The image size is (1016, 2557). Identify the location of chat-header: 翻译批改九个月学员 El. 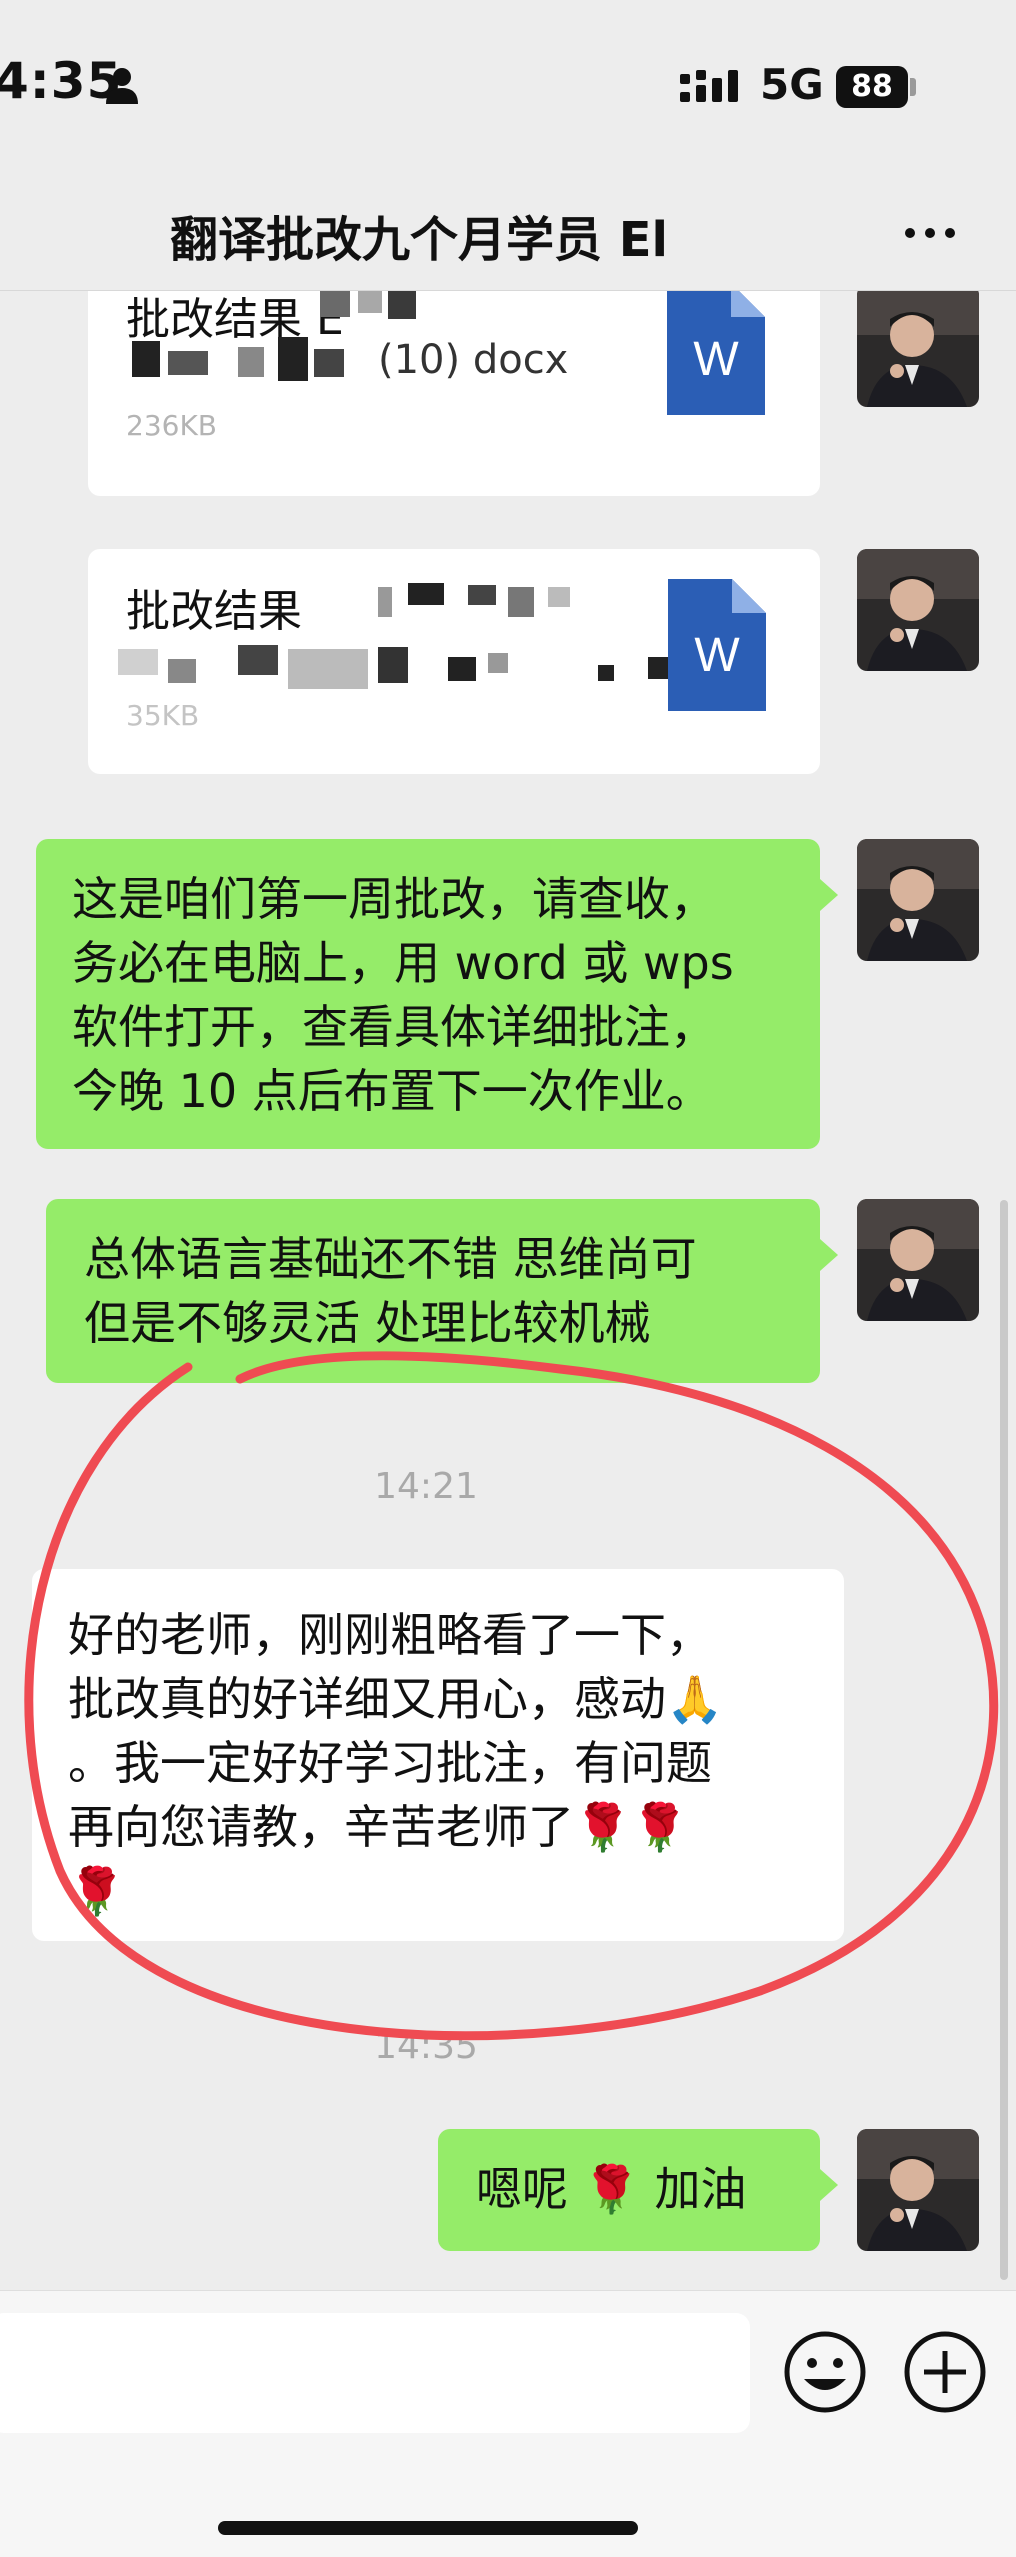
(508, 235).